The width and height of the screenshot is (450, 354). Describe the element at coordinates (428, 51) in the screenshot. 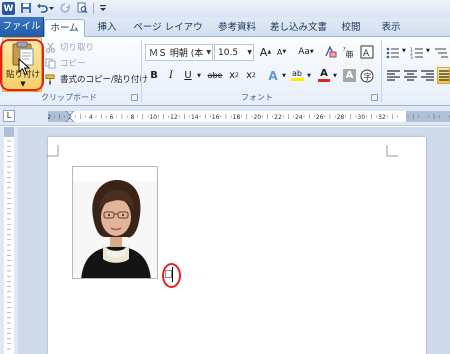

I see `numbering-dropdown-icon: ▼` at that location.